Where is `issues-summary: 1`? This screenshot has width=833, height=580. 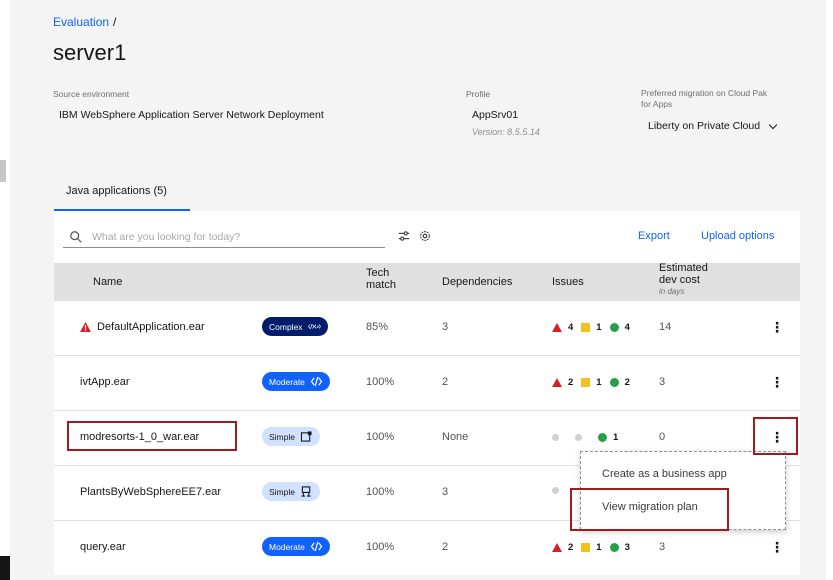
issues-summary: 1 is located at coordinates (585, 437).